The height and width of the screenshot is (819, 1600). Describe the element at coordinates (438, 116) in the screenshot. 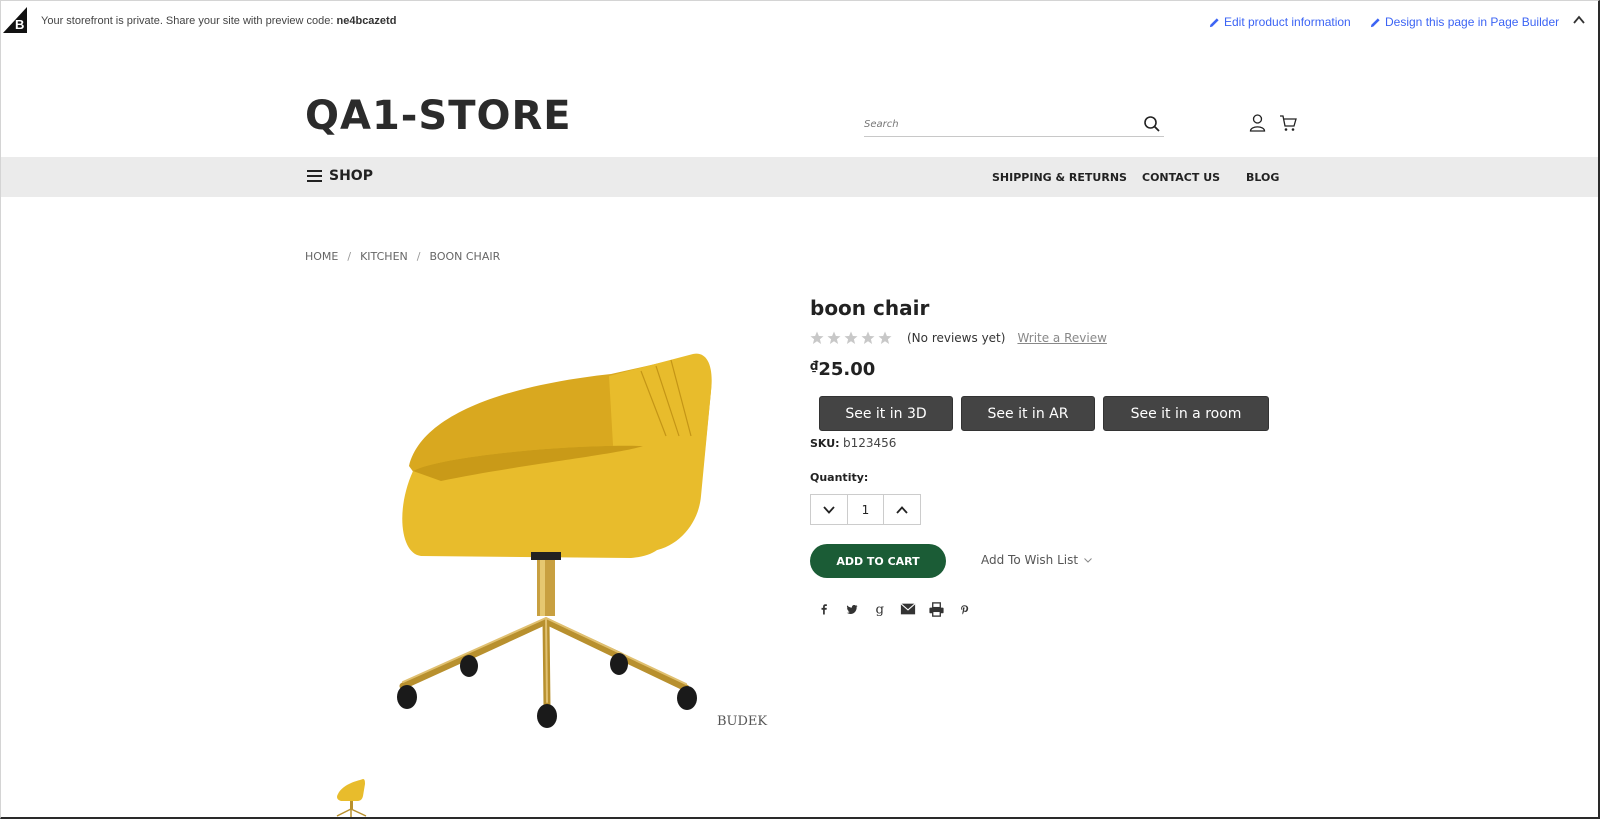

I see `store-logo: QA1-STORE` at that location.